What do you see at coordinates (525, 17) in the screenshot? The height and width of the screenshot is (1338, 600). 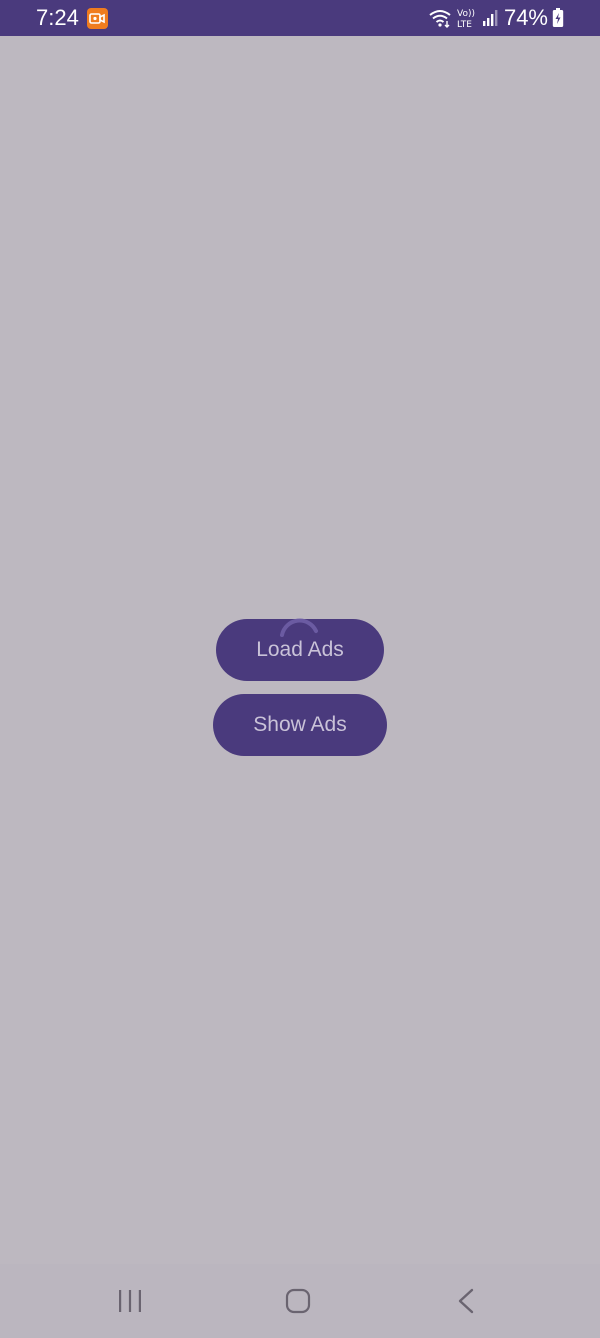 I see `battery-percentage: 74%` at bounding box center [525, 17].